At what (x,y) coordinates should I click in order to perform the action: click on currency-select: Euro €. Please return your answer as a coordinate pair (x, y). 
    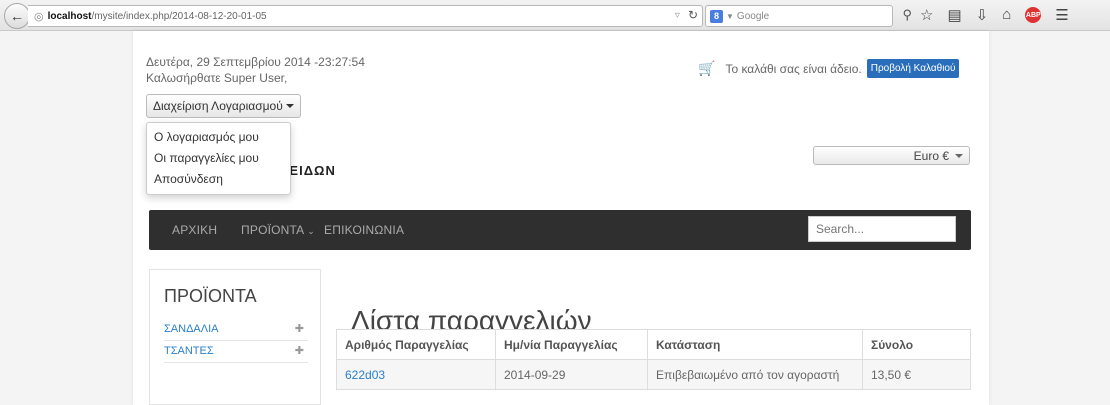
    Looking at the image, I should click on (891, 155).